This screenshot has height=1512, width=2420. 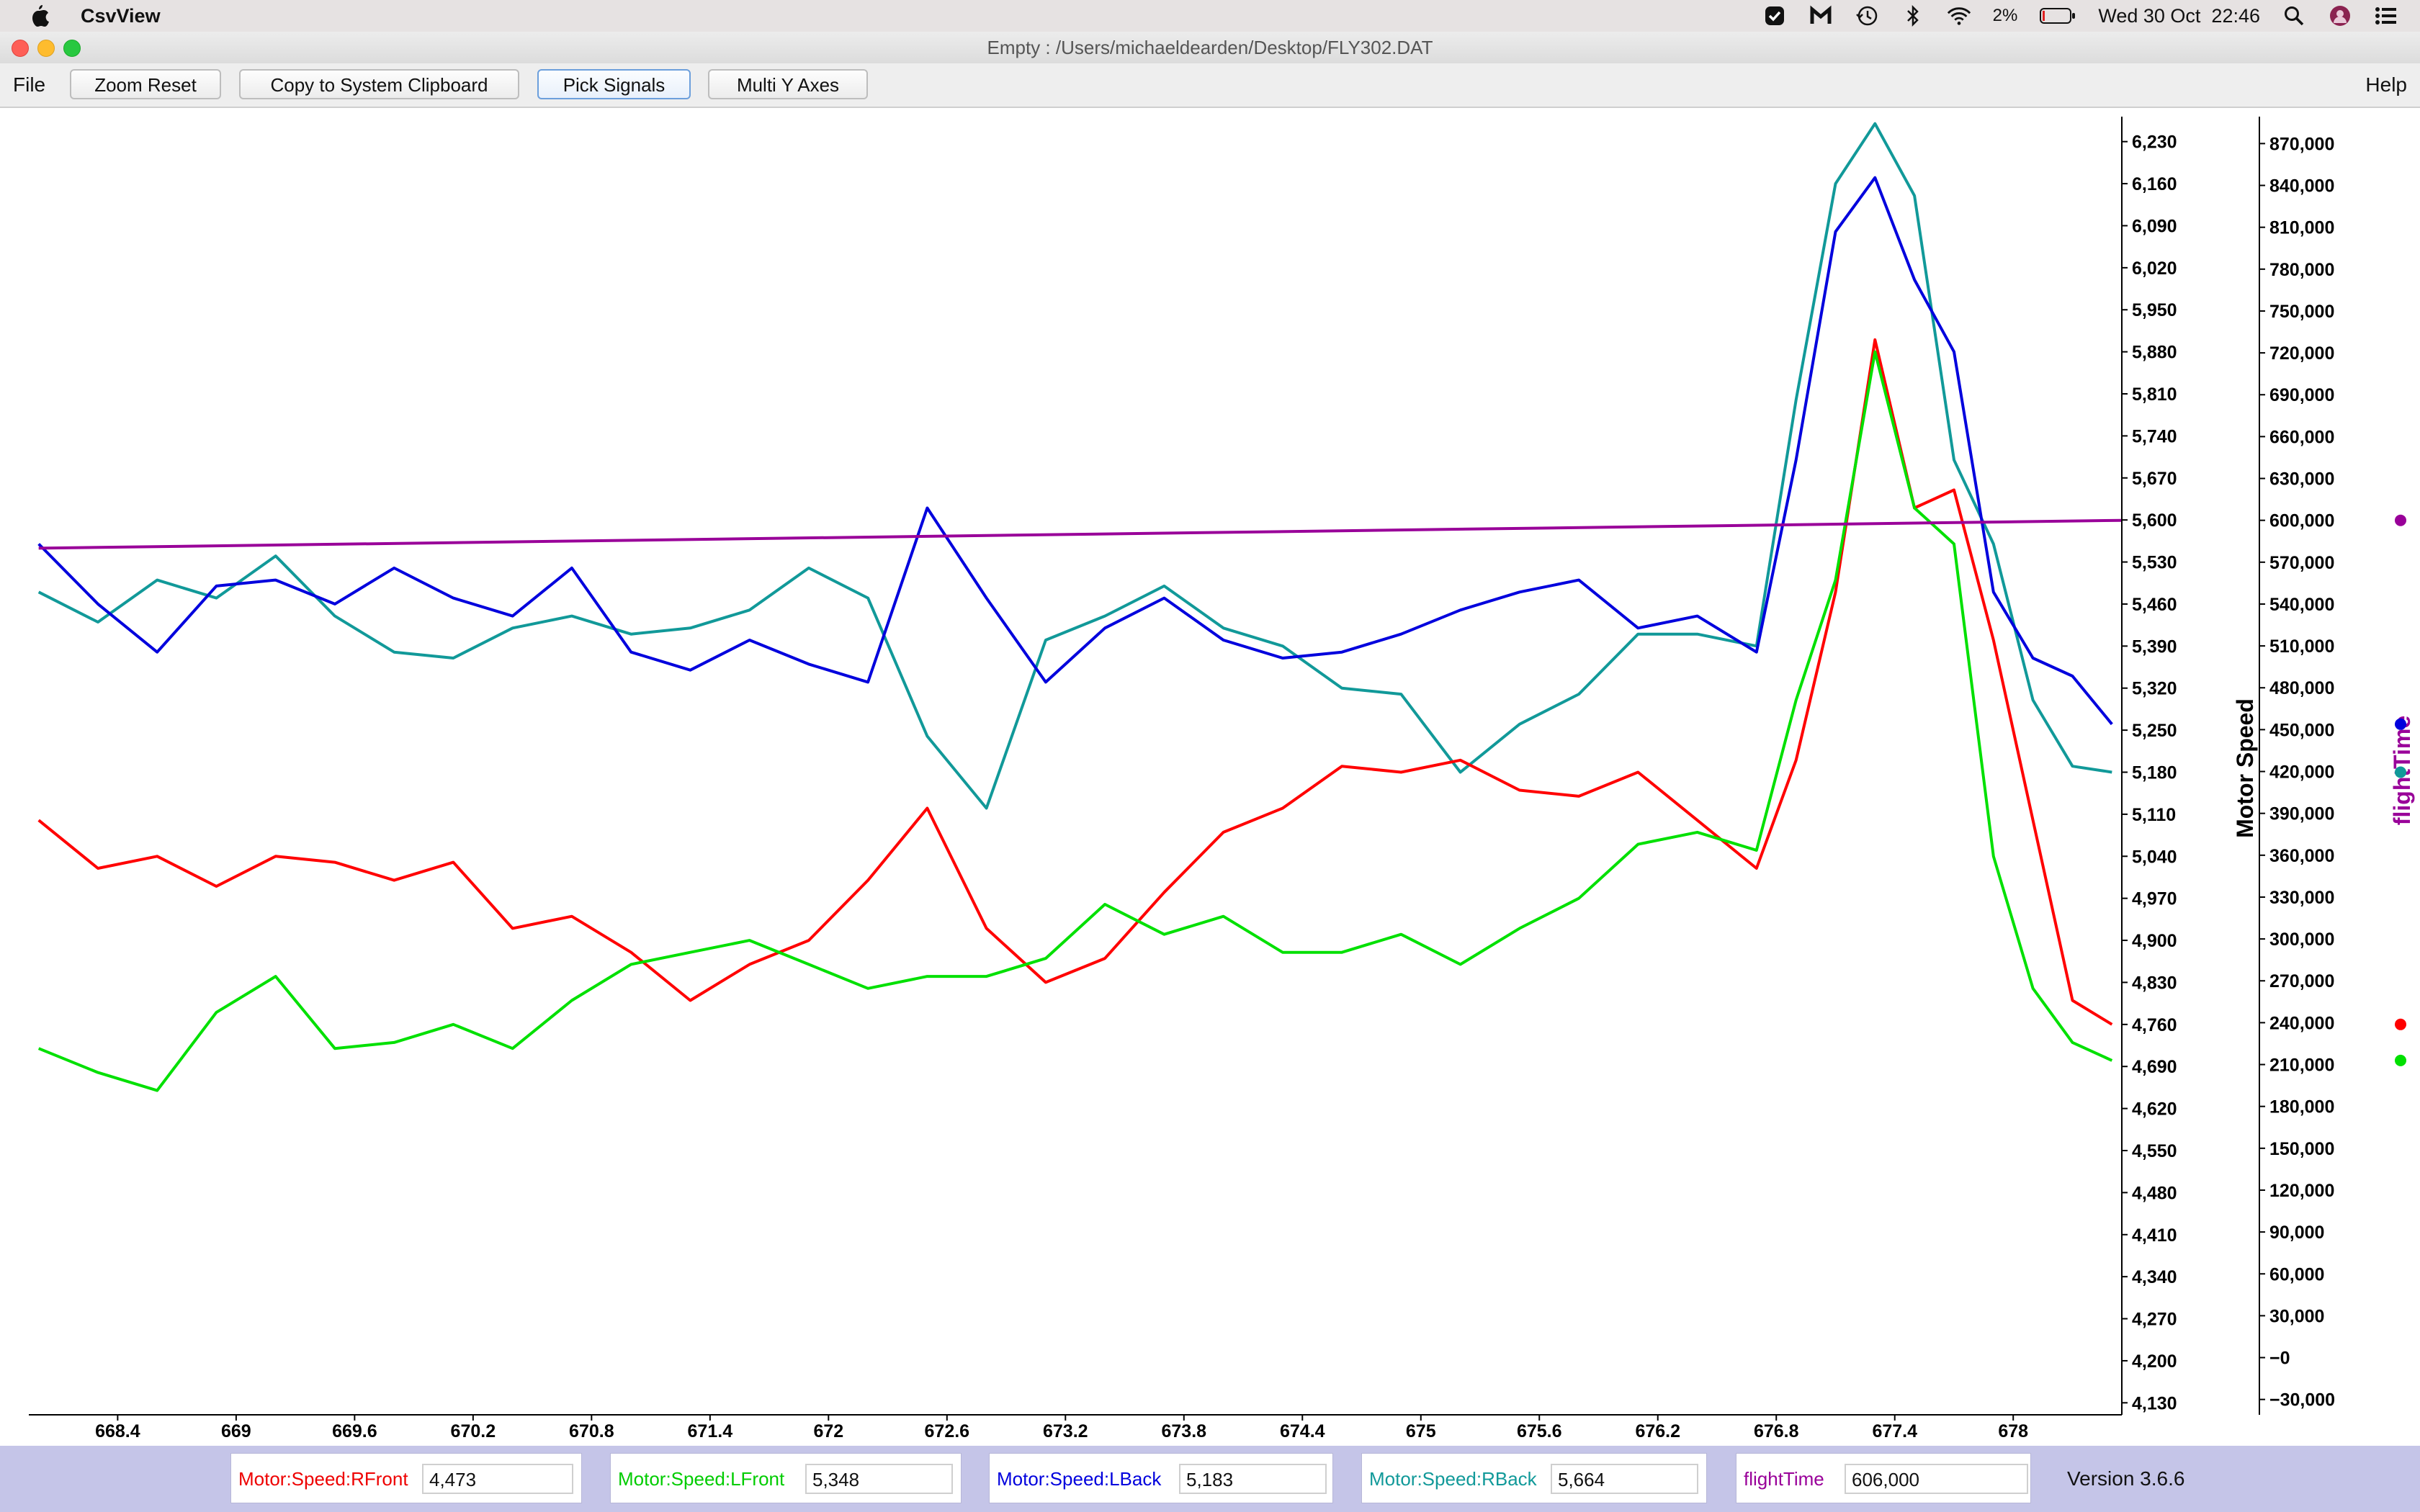 What do you see at coordinates (1774, 16) in the screenshot?
I see `check-icon` at bounding box center [1774, 16].